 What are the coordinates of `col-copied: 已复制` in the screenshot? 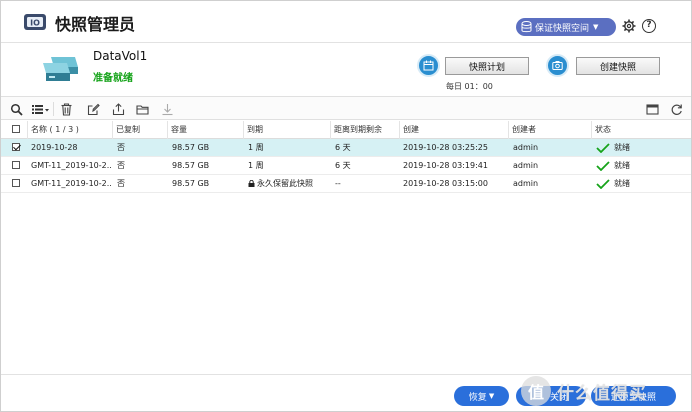 It's located at (139, 130).